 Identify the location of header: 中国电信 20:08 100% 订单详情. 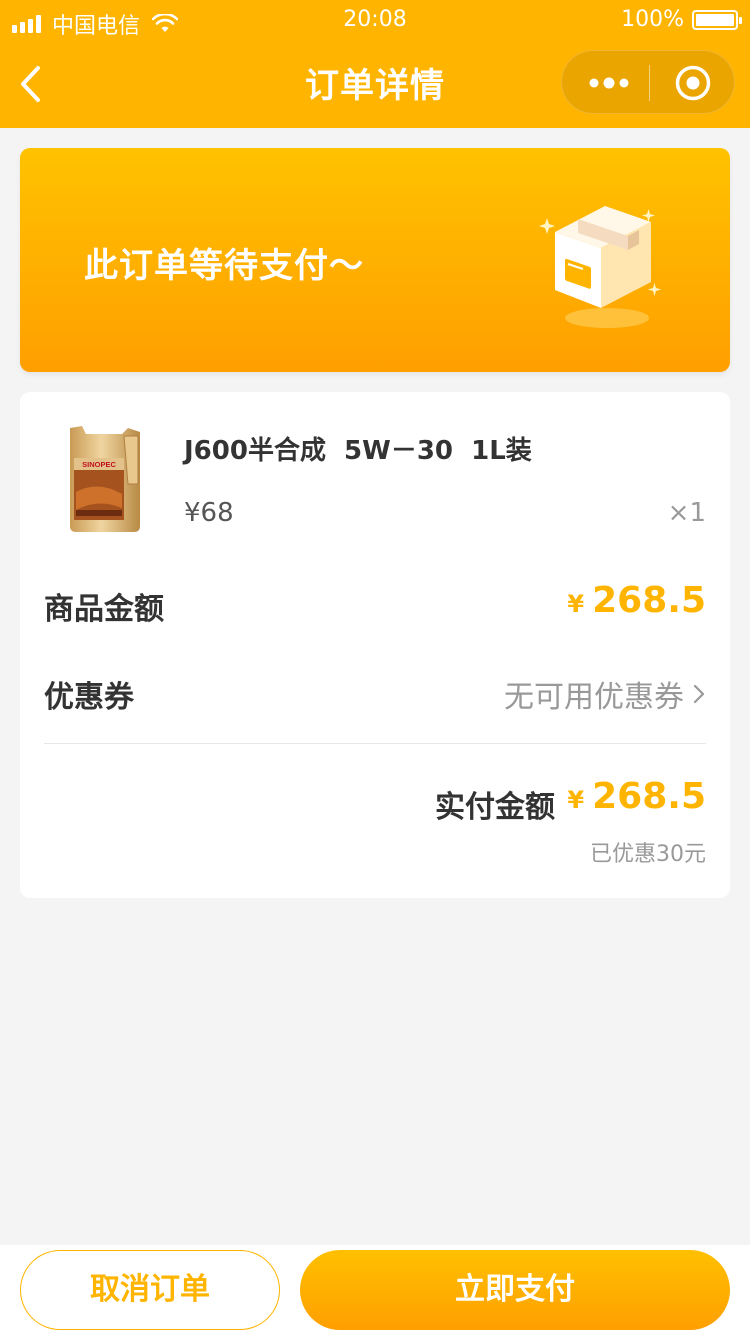
(375, 64).